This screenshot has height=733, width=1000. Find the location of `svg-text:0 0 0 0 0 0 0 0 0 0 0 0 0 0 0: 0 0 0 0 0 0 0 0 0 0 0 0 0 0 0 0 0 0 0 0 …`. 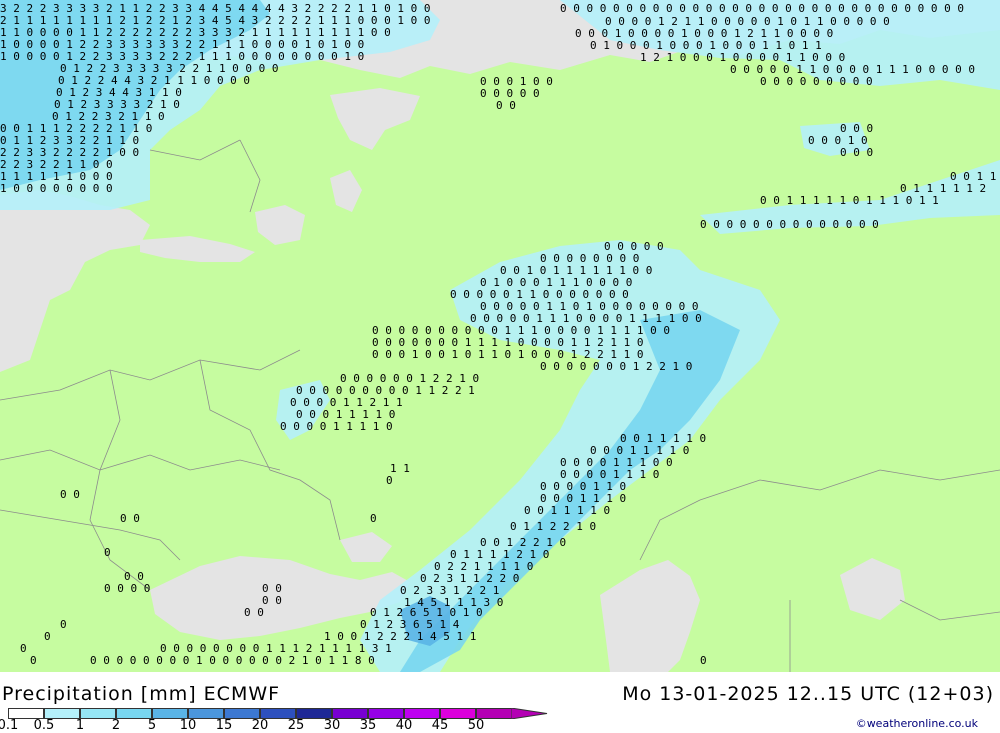

svg-text:0 0 0 0 0 0 0 0 0 0 0 0 0 0 0: 0 0 0 0 0 0 0 0 0 0 0 0 0 0 0 0 0 0 0 0 … is located at coordinates (762, 8).